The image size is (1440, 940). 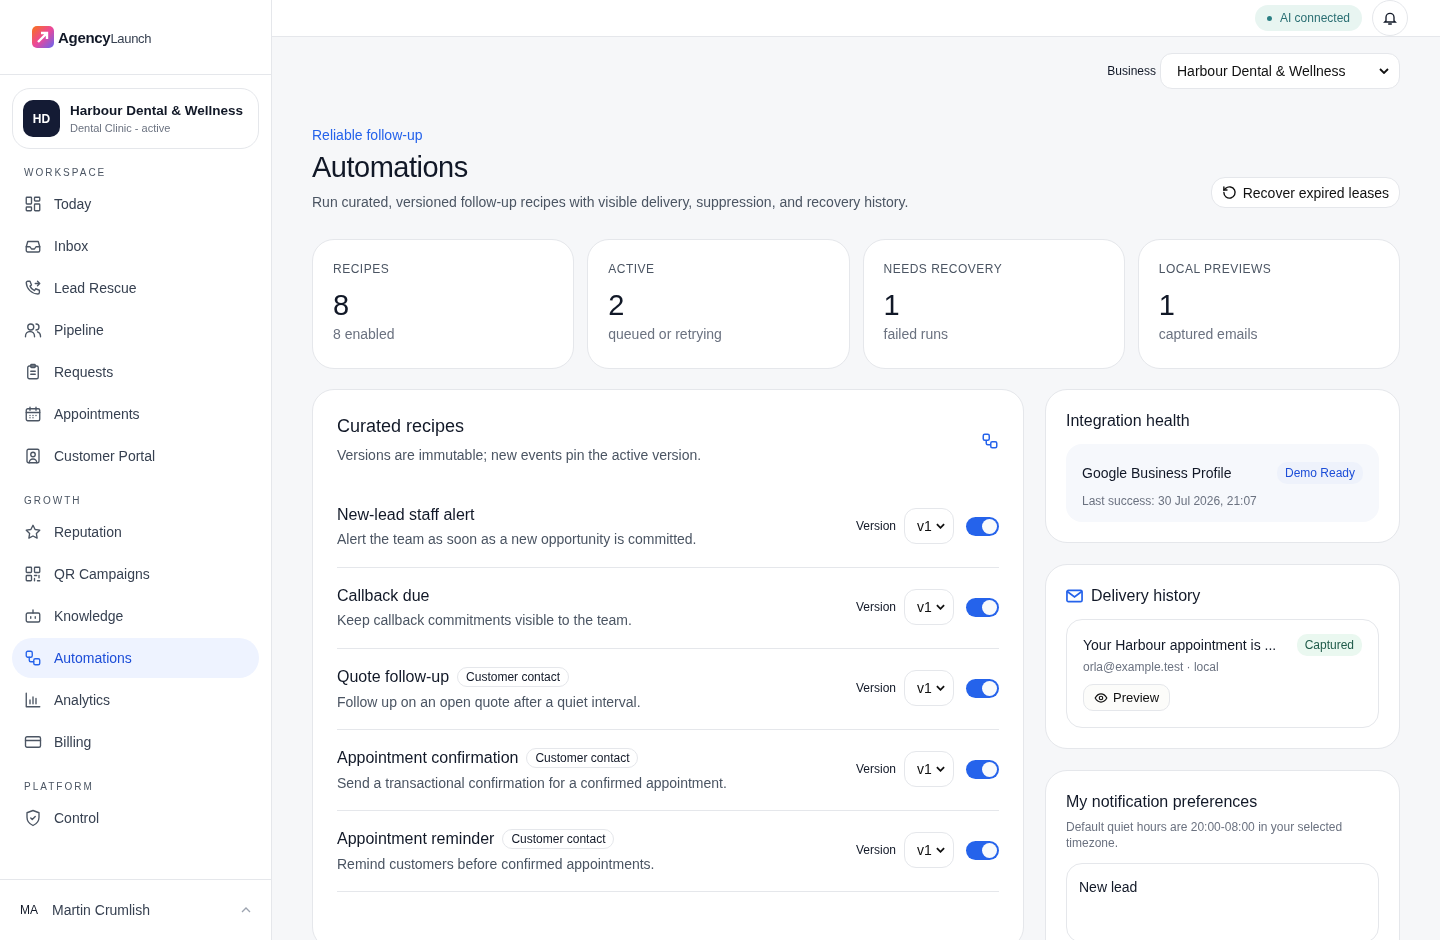 I want to click on nav-item: Requests, so click(x=135, y=372).